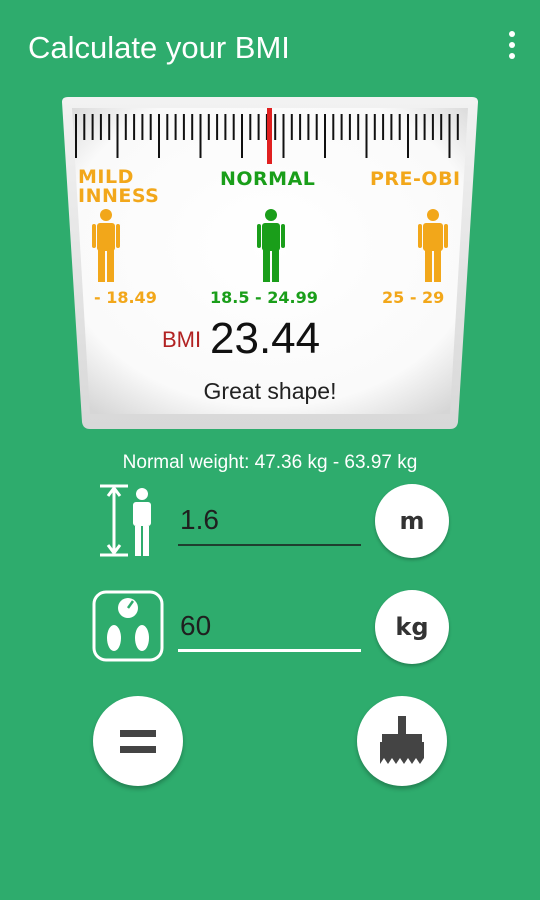 The width and height of the screenshot is (540, 900). I want to click on normal-weight-range: Normal weight: 47.36 kg - 63.97 kg, so click(270, 462).